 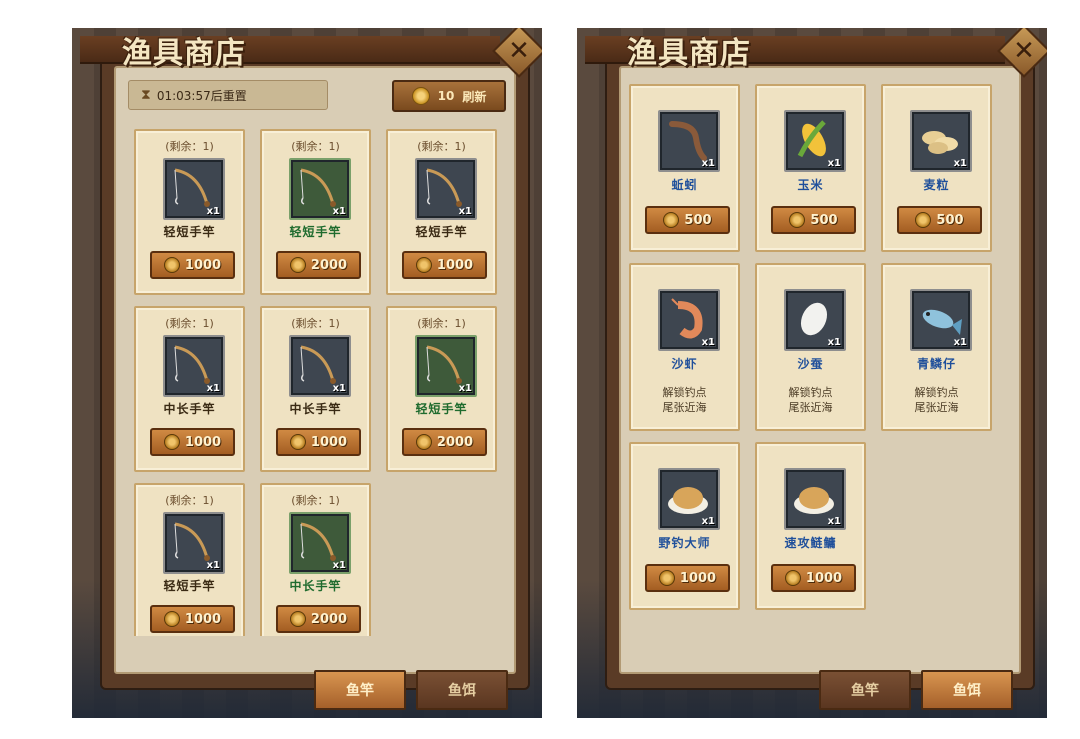 What do you see at coordinates (810, 364) in the screenshot?
I see `item-name: 沙蚕` at bounding box center [810, 364].